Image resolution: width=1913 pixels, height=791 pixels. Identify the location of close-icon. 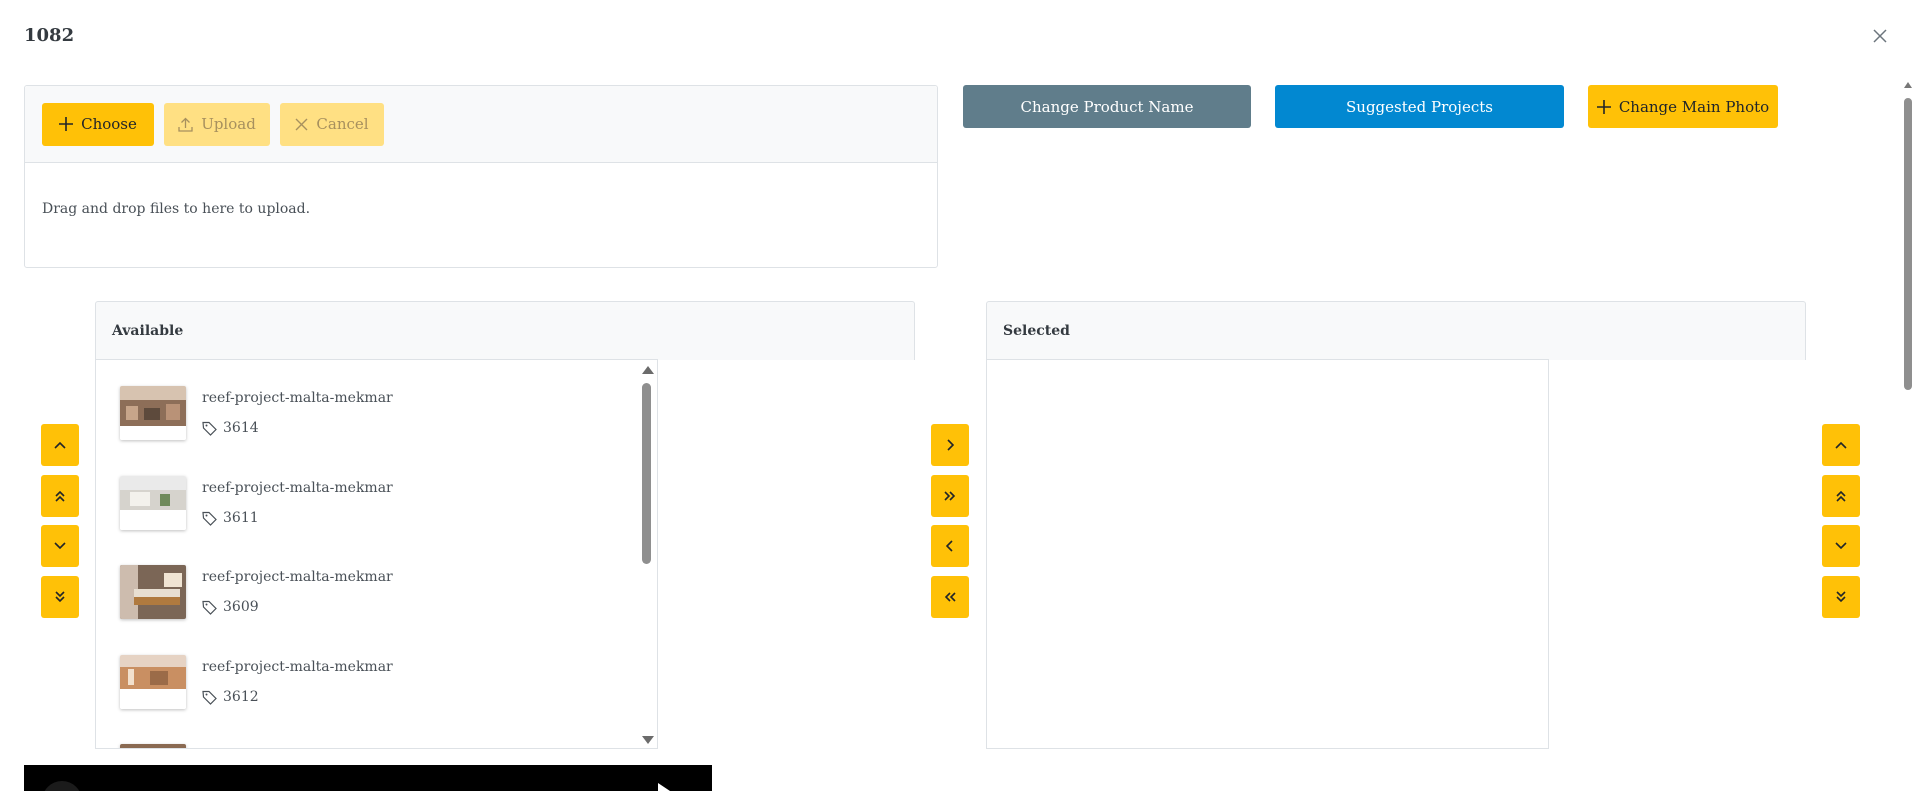
(1880, 36).